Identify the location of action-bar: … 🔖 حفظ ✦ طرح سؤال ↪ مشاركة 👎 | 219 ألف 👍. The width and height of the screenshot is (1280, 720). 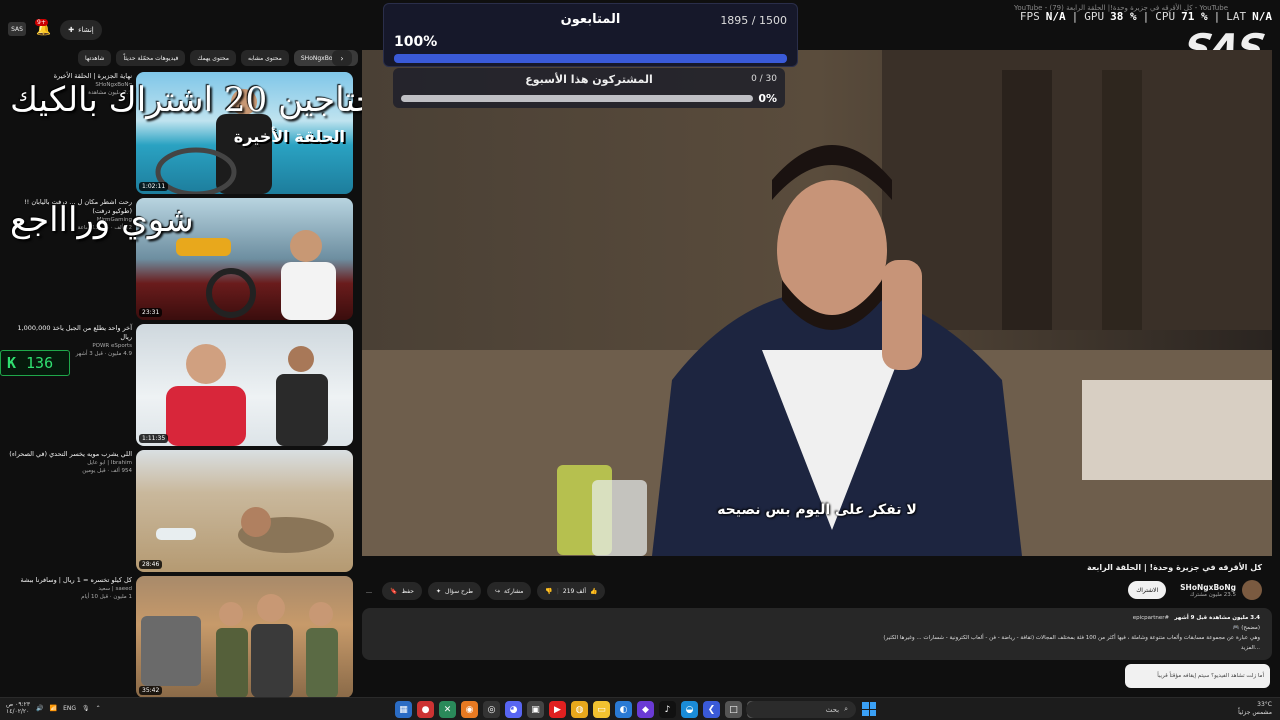
(484, 591).